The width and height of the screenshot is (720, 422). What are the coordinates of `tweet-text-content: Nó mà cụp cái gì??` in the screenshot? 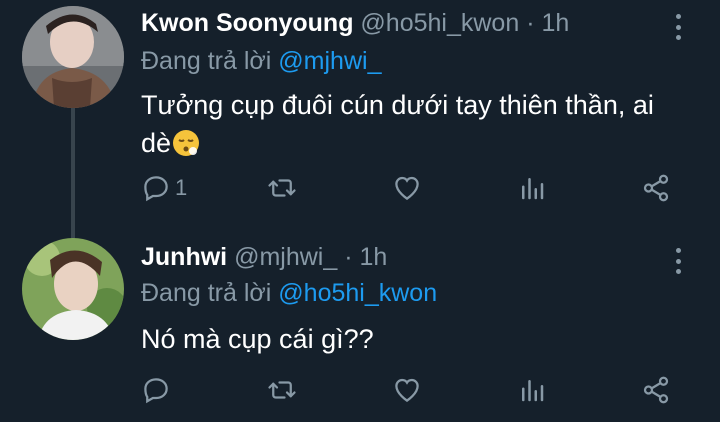 It's located at (257, 339).